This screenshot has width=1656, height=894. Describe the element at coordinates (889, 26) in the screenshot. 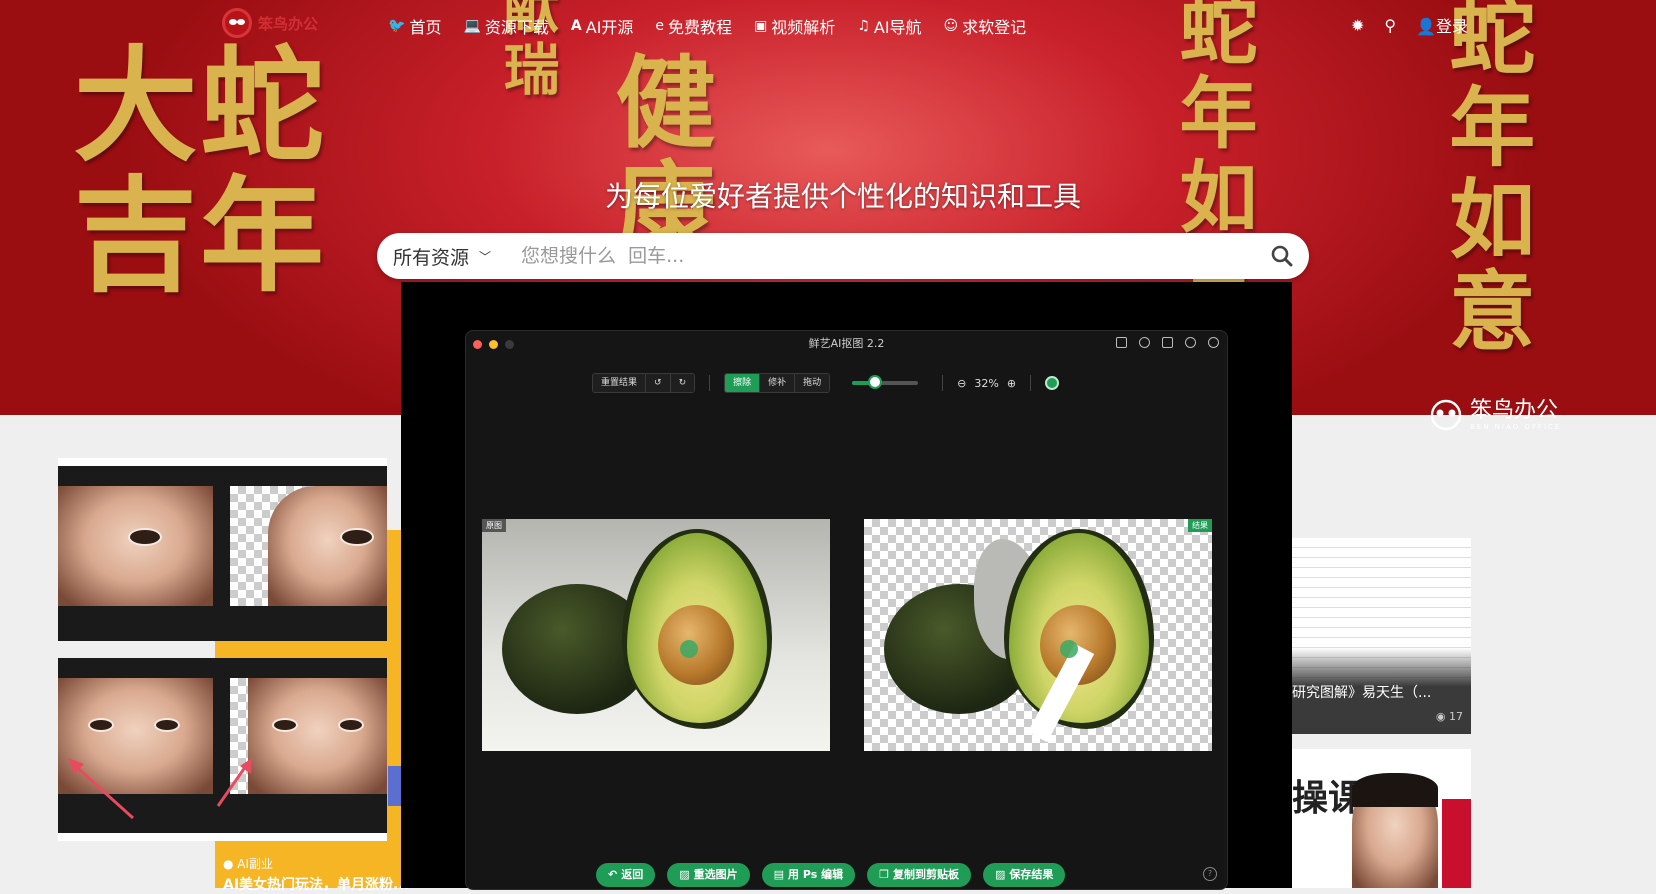

I see `nav-item-ai-nav: ♫ AI导航` at that location.